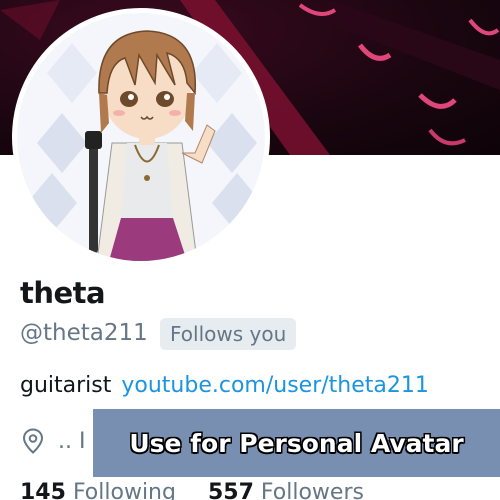 The image size is (500, 500). What do you see at coordinates (33, 441) in the screenshot?
I see `map-pin-icon` at bounding box center [33, 441].